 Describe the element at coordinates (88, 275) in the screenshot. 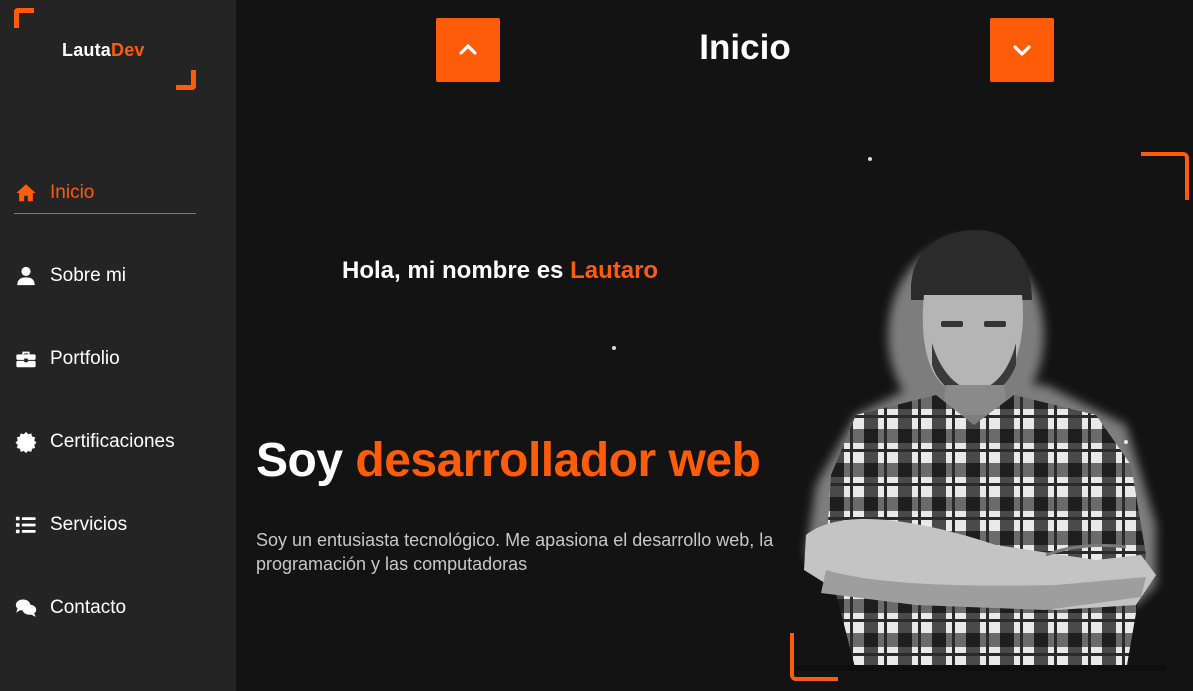

I see `sidebar-item-label: Sobre mi` at that location.